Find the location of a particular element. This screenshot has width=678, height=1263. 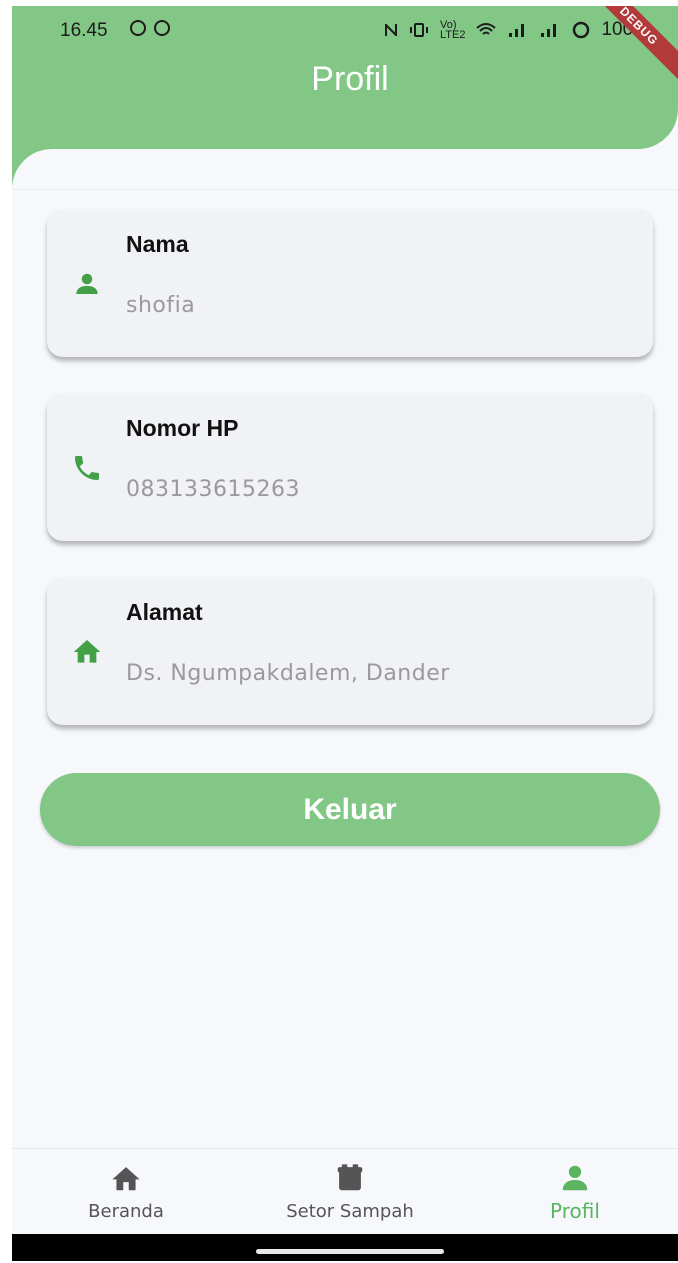

system-navigation-bar is located at coordinates (345, 1247).